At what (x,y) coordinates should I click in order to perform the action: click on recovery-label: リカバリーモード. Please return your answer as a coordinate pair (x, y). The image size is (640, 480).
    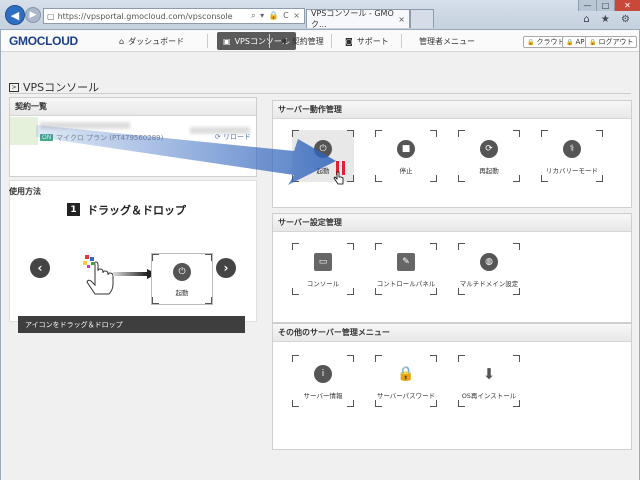
    Looking at the image, I should click on (572, 171).